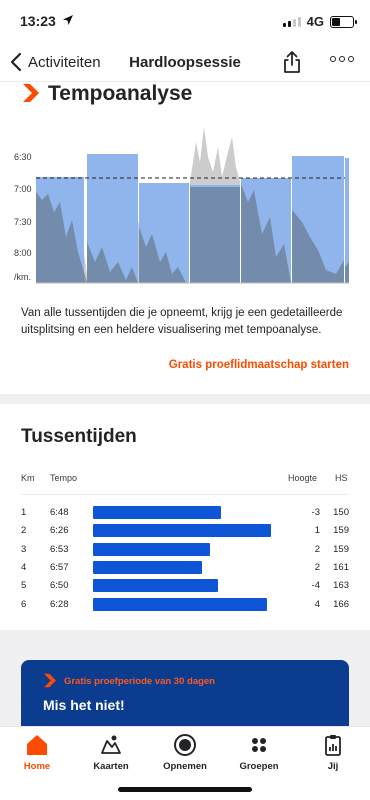  I want to click on split-tempo: 6:48, so click(59, 512).